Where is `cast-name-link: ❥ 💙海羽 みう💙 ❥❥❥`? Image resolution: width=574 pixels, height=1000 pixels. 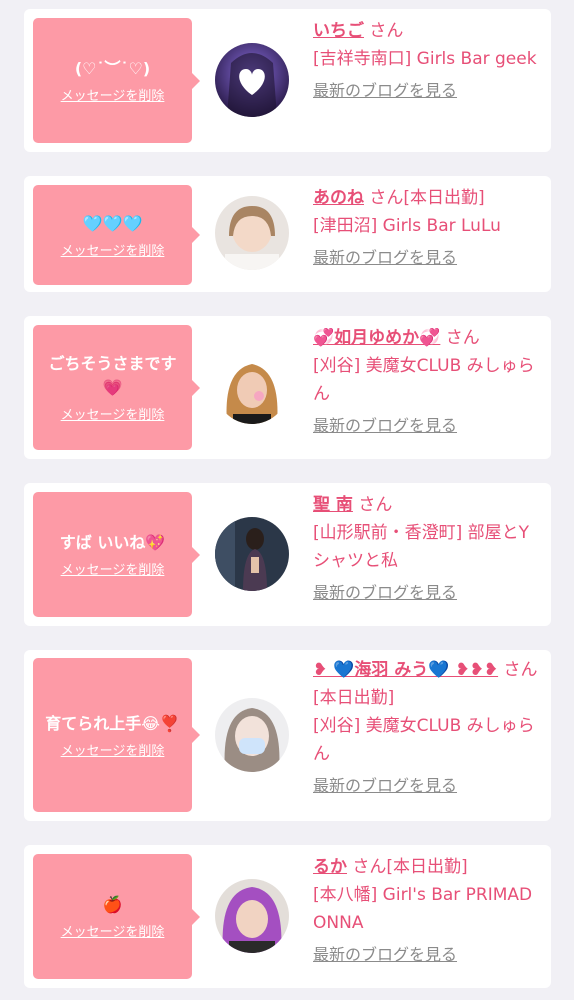 cast-name-link: ❥ 💙海羽 みう💙 ❥❥❥ is located at coordinates (405, 670).